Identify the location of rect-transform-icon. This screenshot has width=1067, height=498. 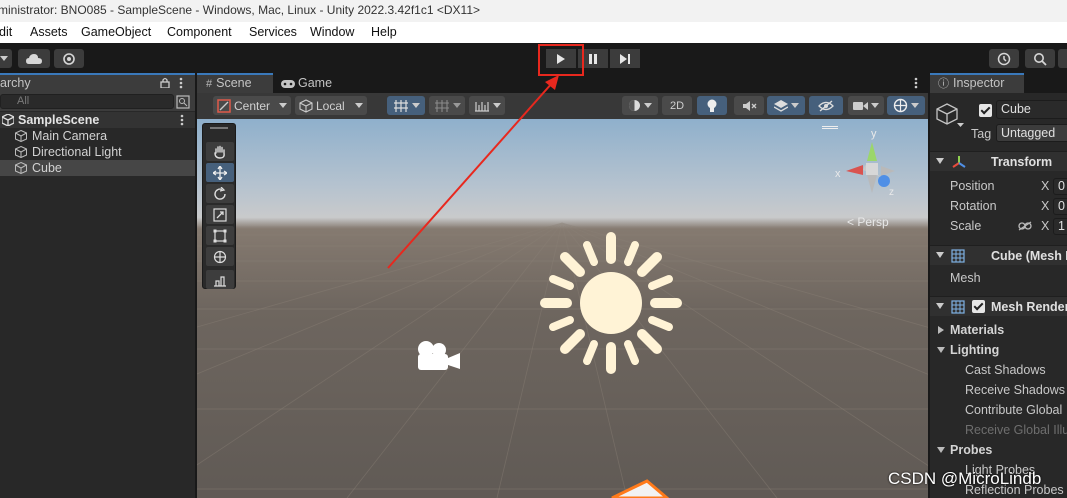
(220, 235).